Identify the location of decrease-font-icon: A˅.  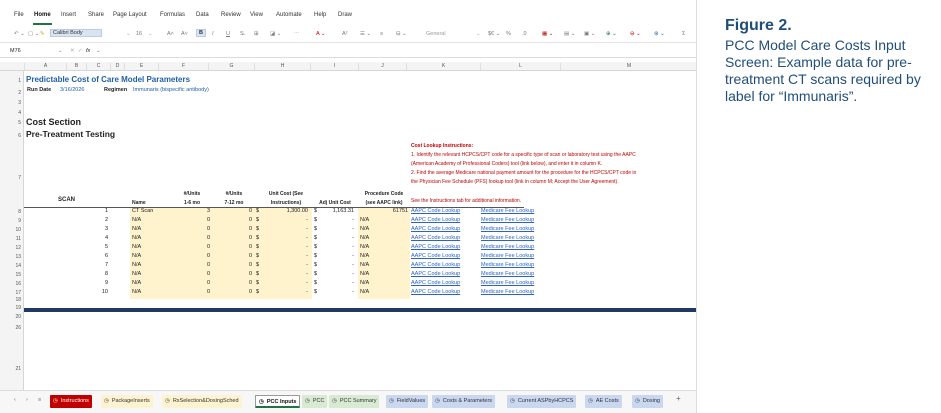
(184, 34).